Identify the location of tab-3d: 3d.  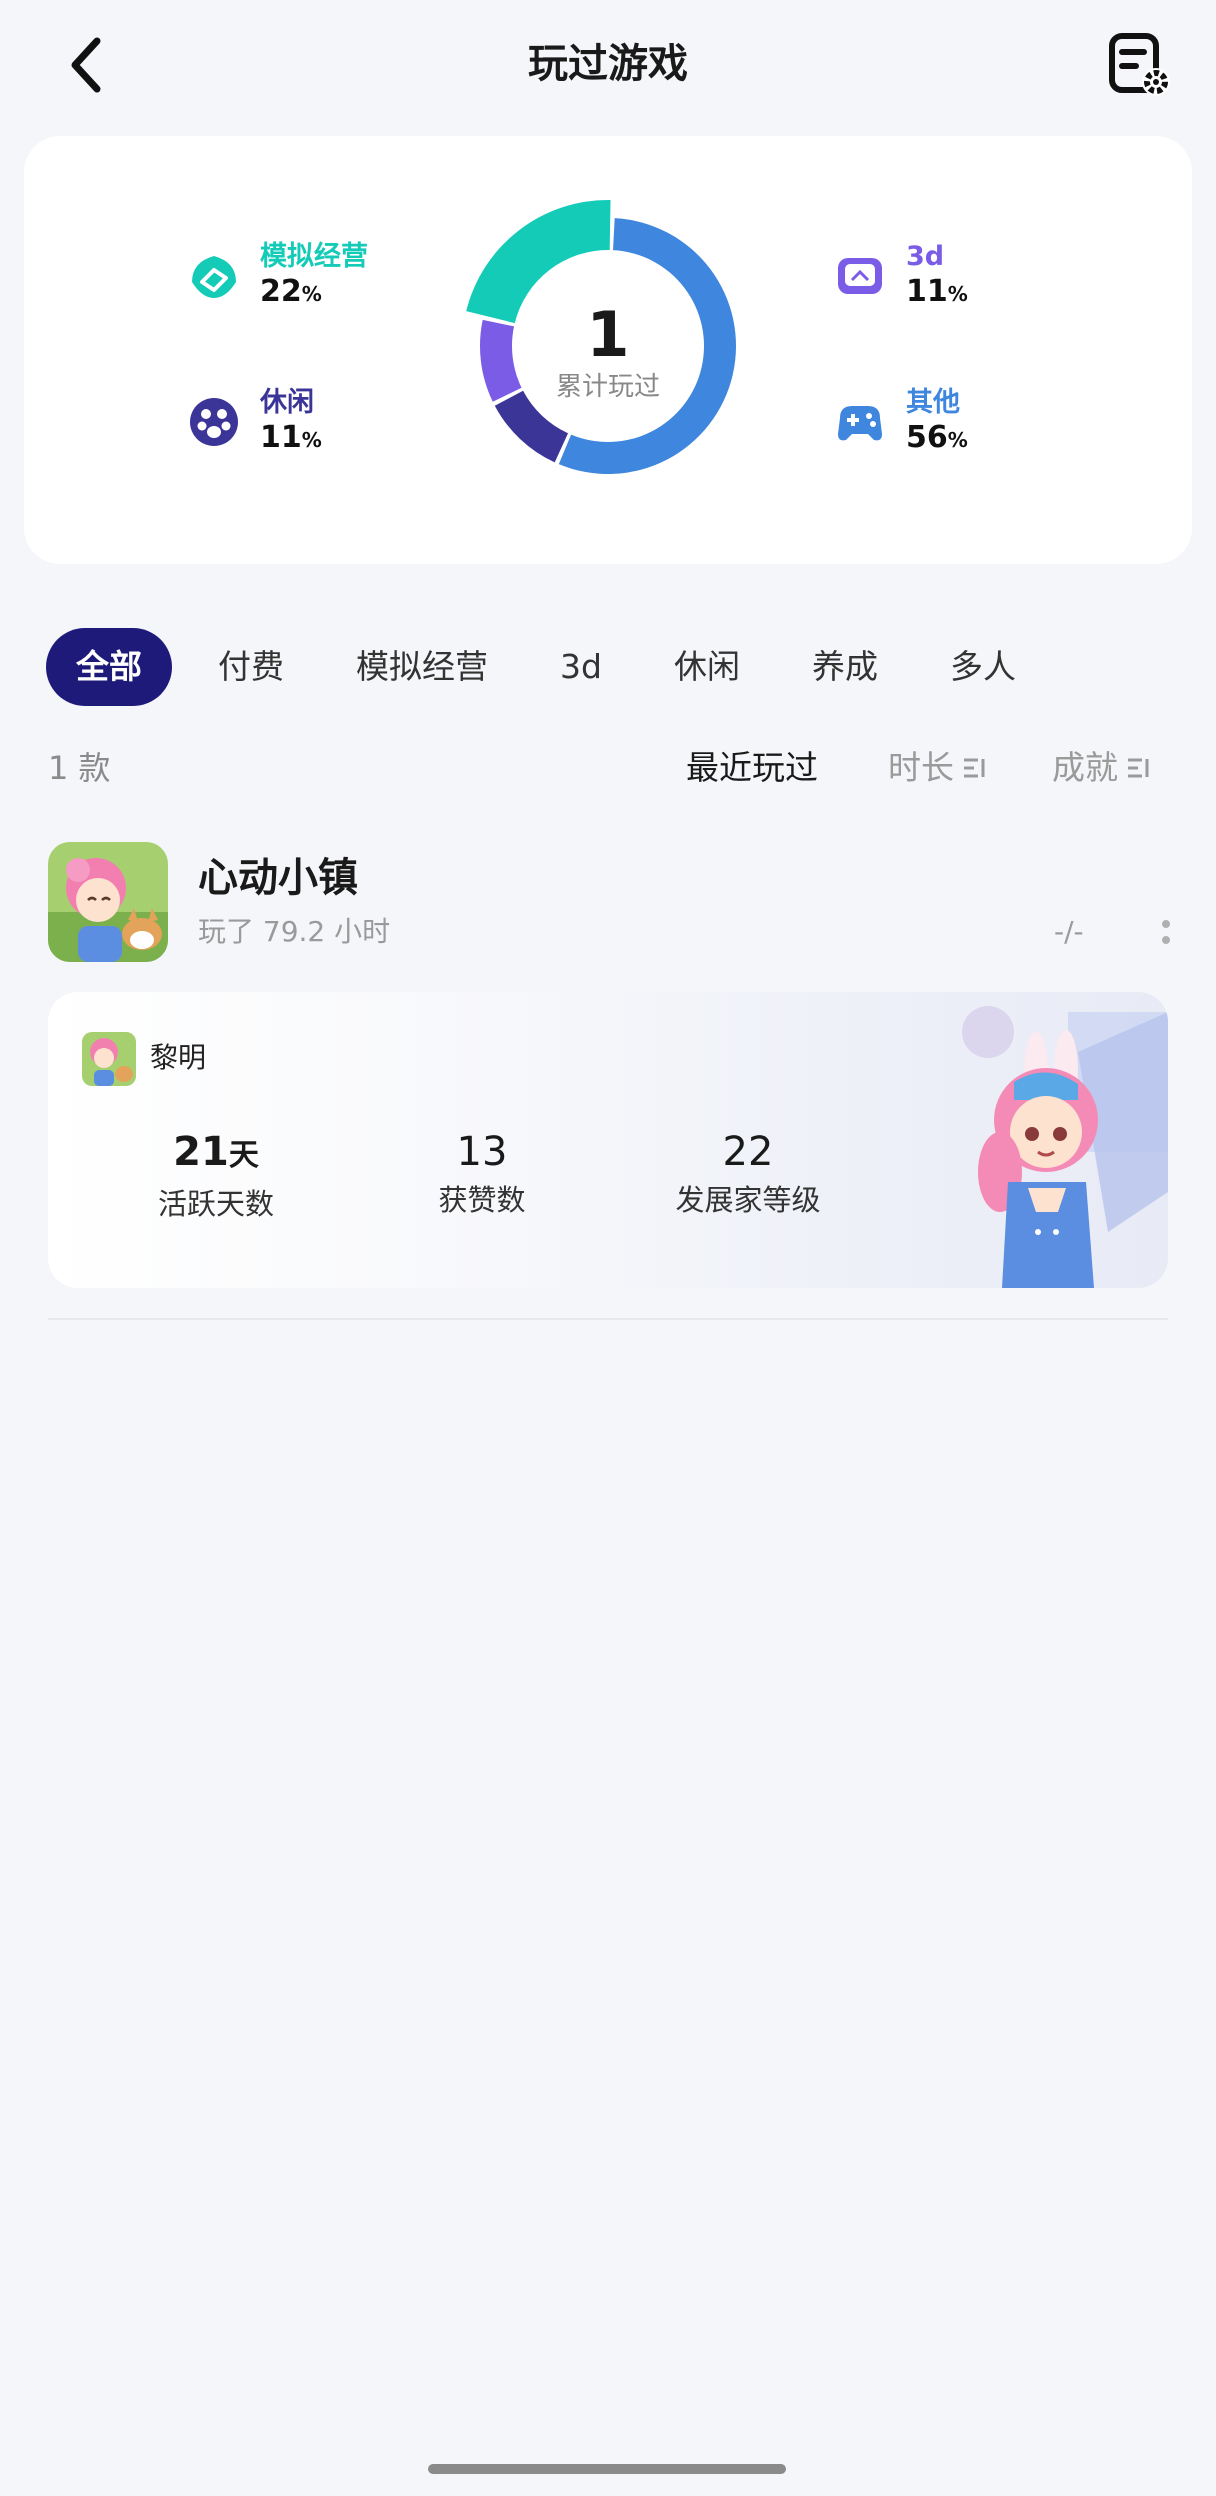
(581, 667).